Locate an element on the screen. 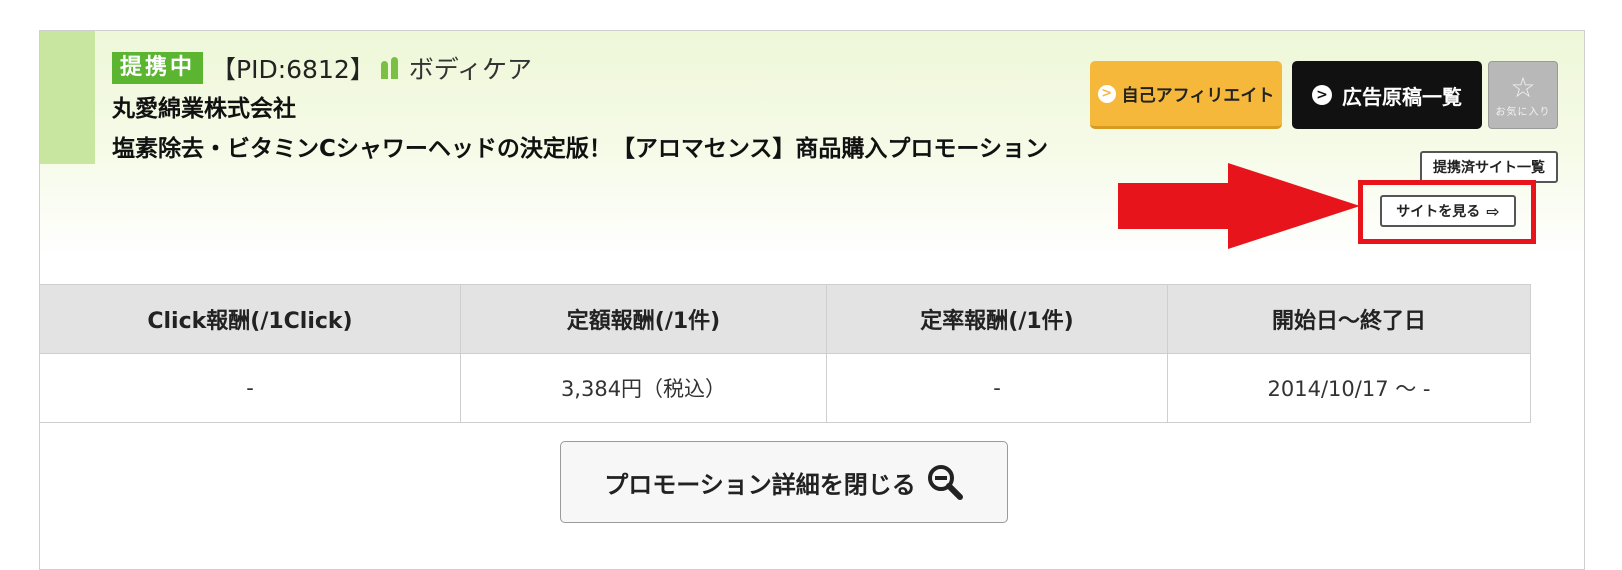 The image size is (1622, 570). table-row: - 3,384円（税込） - 2014/10/17 ～ - is located at coordinates (785, 388).